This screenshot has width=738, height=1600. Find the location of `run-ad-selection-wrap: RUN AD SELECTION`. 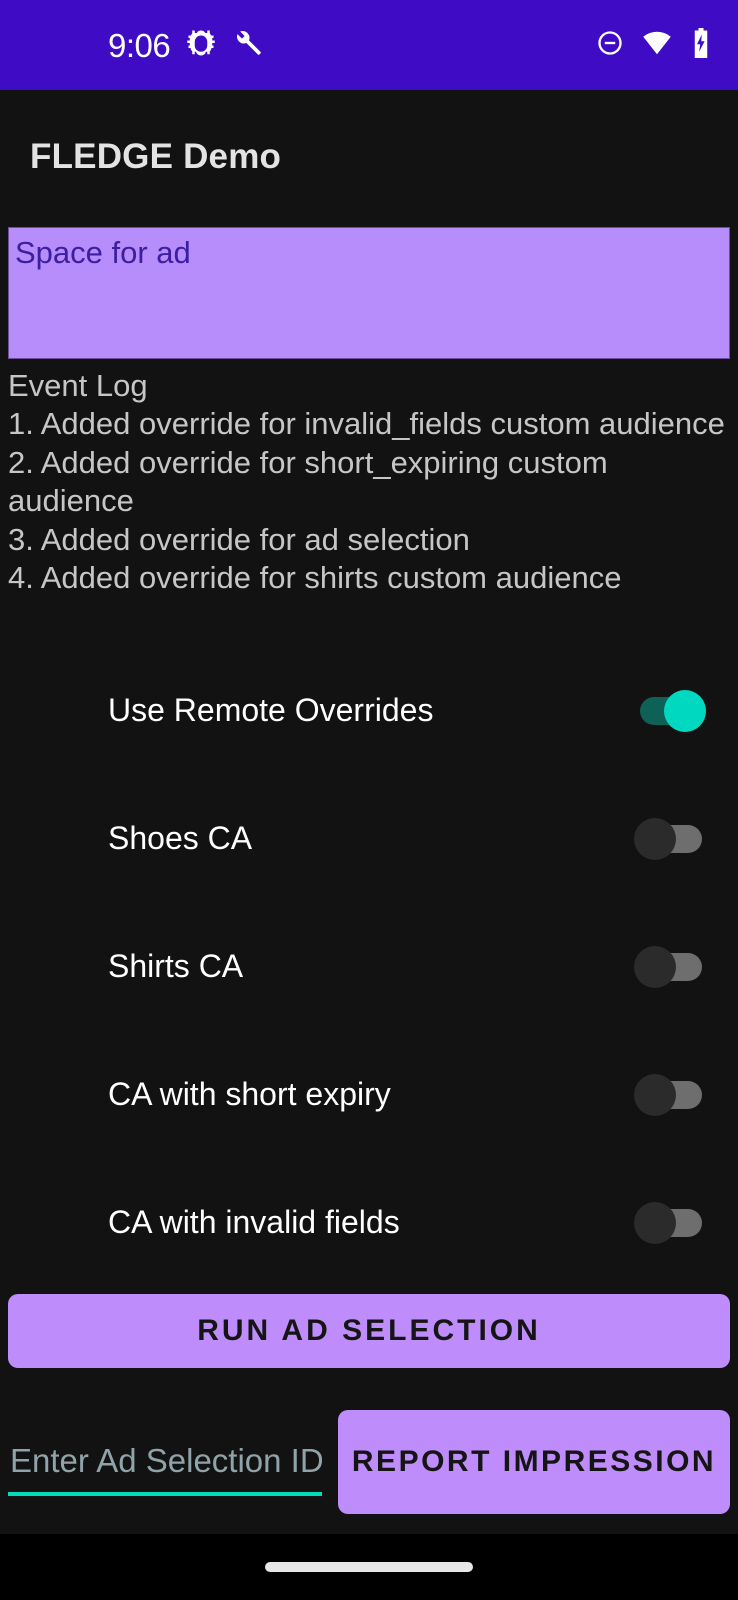

run-ad-selection-wrap: RUN AD SELECTION is located at coordinates (369, 1331).